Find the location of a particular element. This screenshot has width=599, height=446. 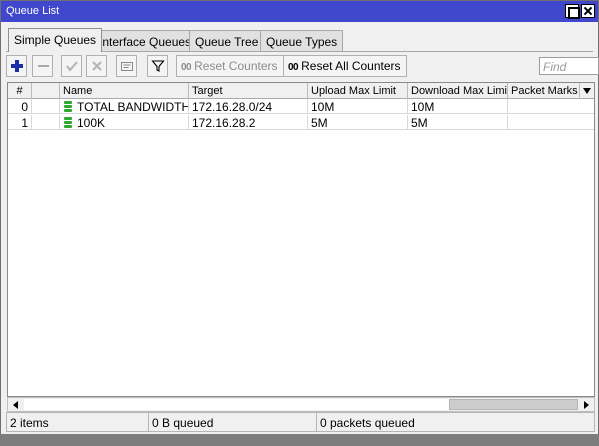

scroll-thumb is located at coordinates (513, 404).